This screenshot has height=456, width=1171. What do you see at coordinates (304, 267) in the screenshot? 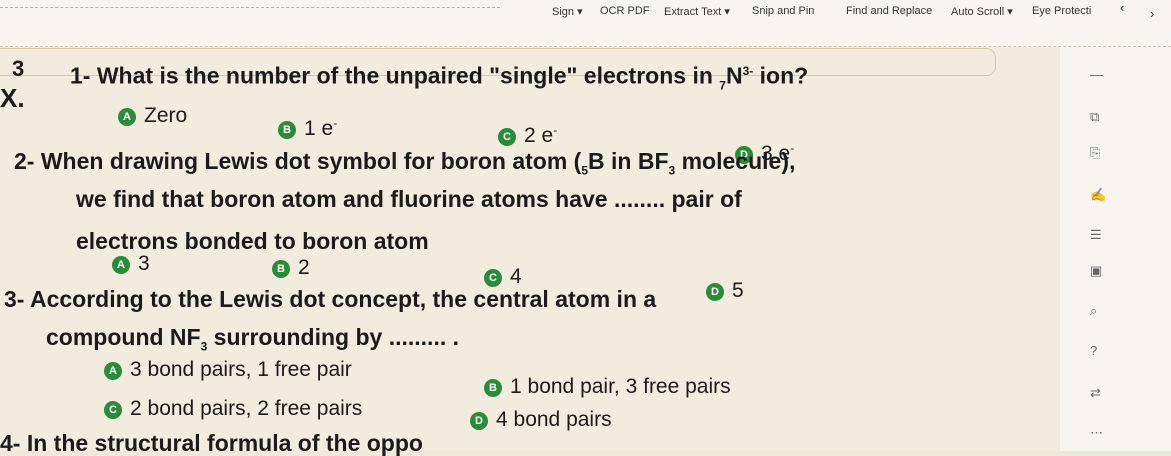
I see `q2-option-b-text: 2` at bounding box center [304, 267].